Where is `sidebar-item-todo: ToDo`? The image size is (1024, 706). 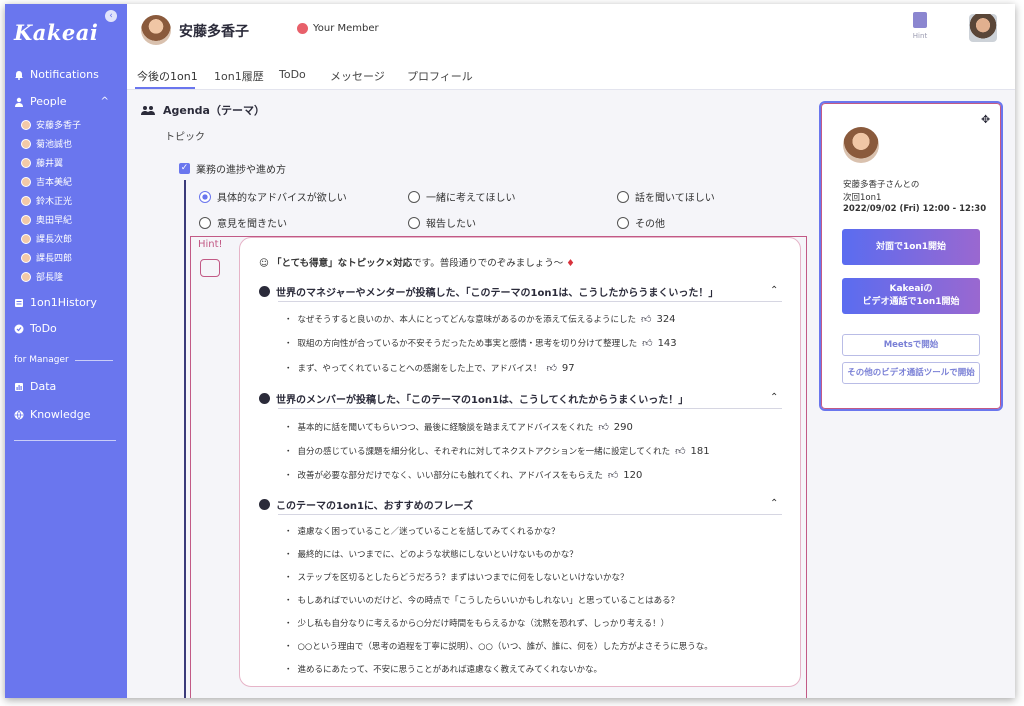
sidebar-item-todo: ToDo is located at coordinates (35, 328).